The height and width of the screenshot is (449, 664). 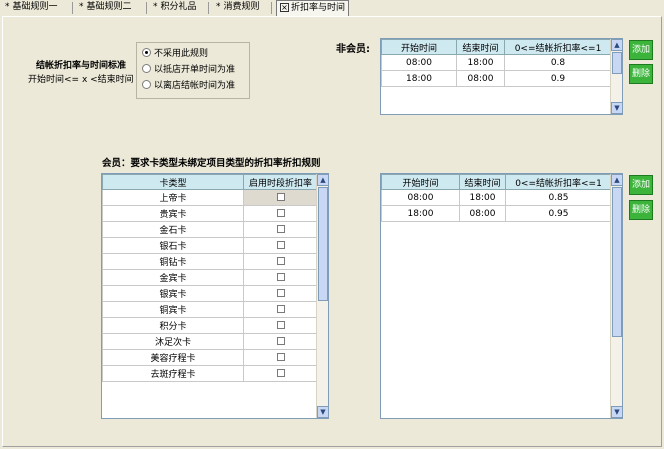 I want to click on table-row: 18:00 08:00 0.9, so click(x=496, y=78).